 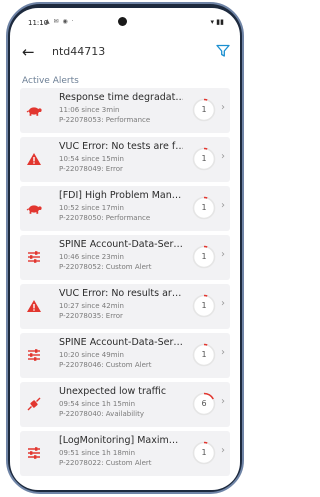 What do you see at coordinates (97, 453) in the screenshot?
I see `alert-time: 09:51 since 1h 18min` at bounding box center [97, 453].